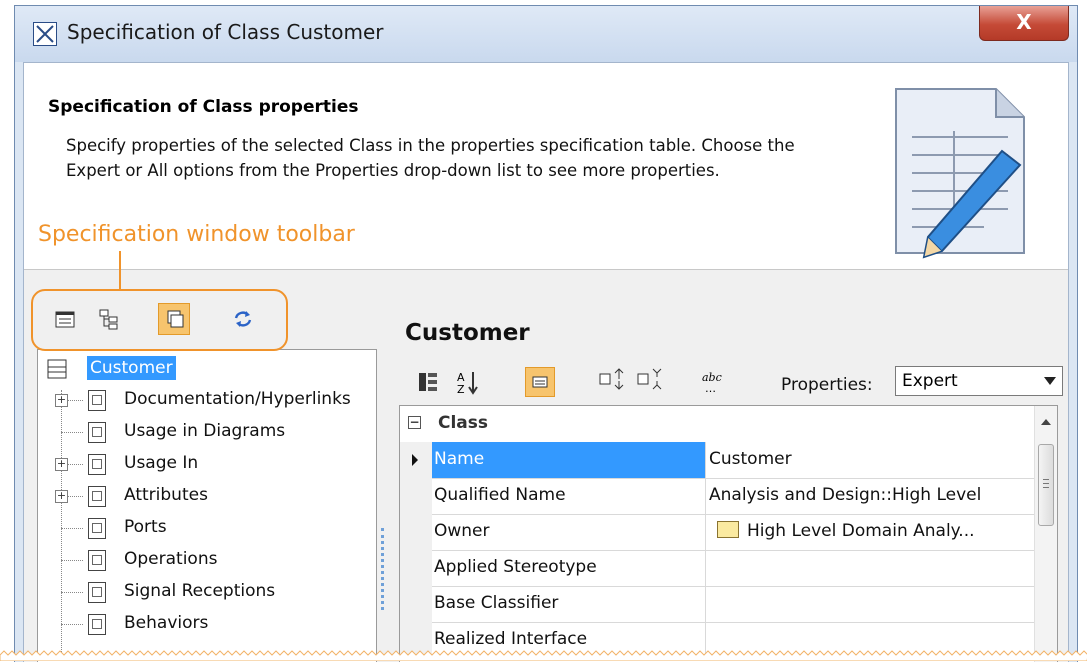 The height and width of the screenshot is (662, 1087). I want to click on expand-all-icon, so click(612, 382).